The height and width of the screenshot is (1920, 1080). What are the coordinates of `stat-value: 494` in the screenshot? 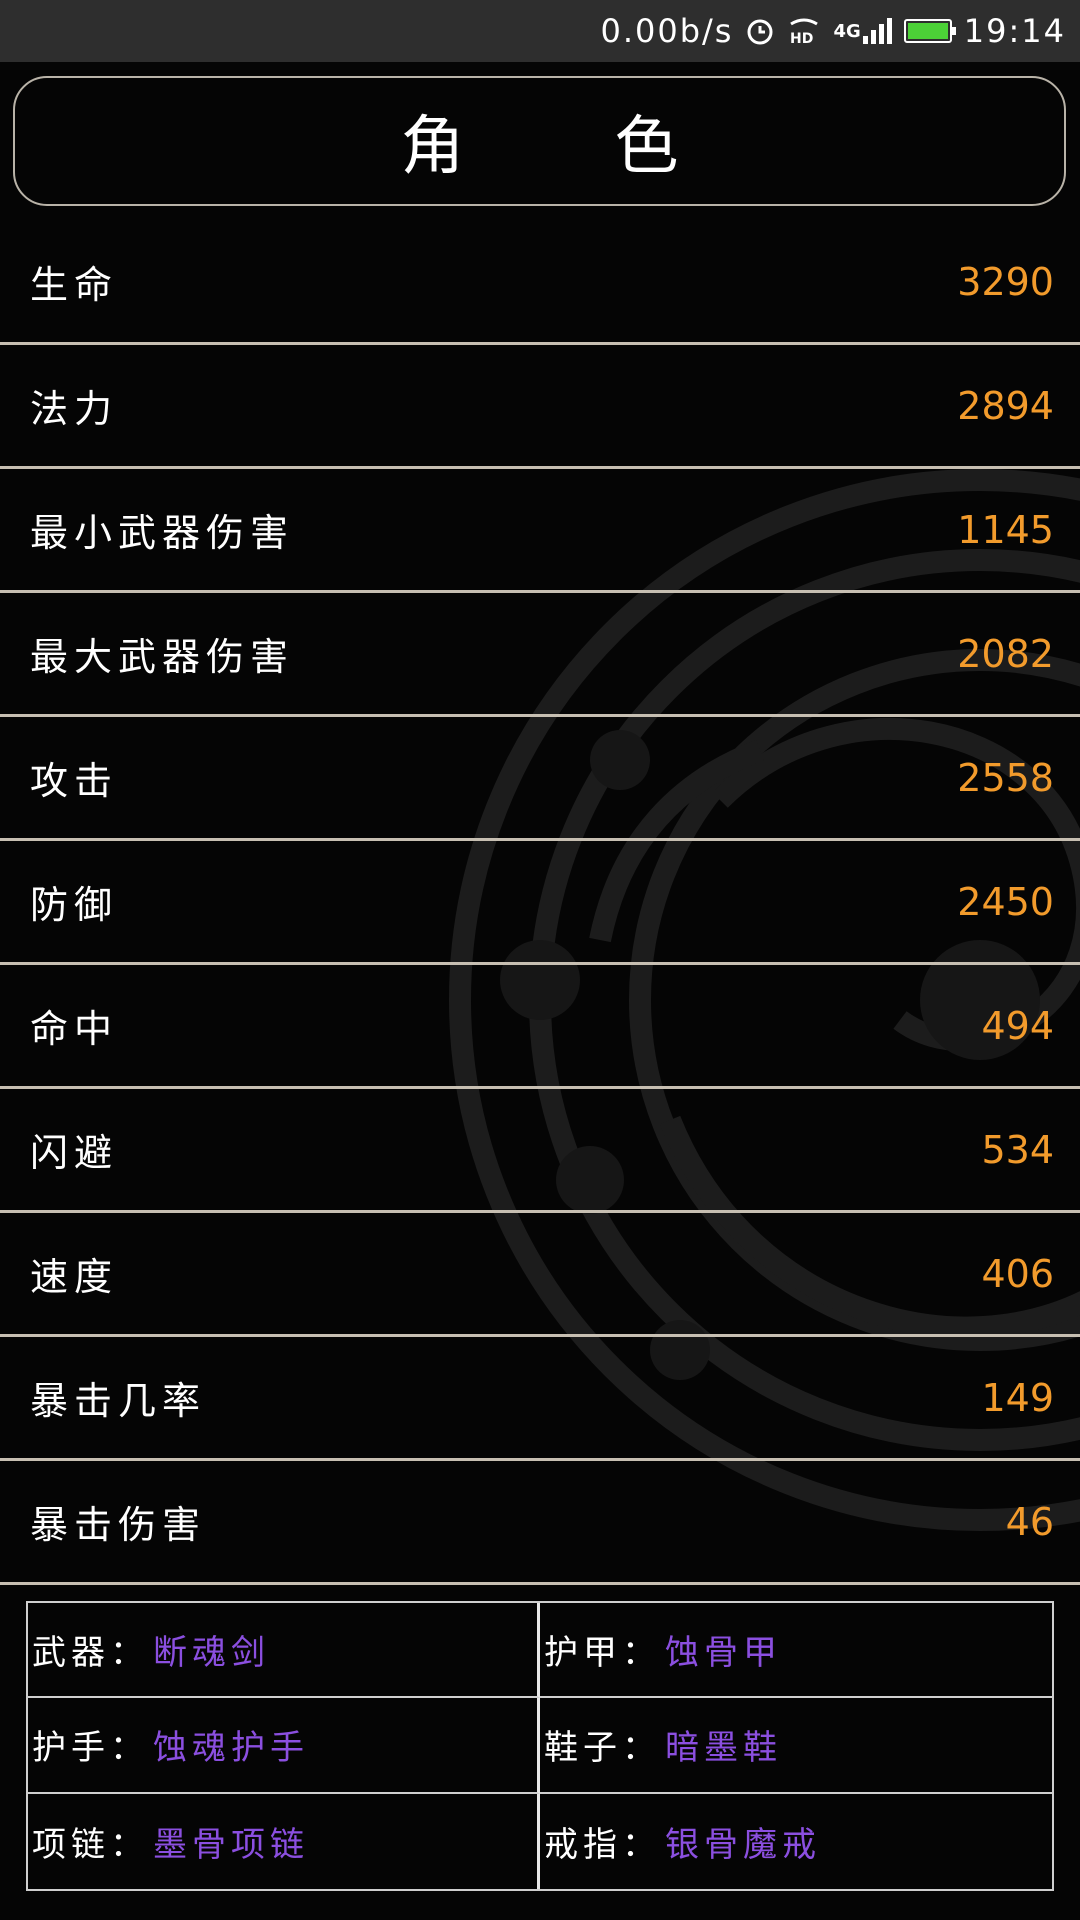 It's located at (1017, 1025).